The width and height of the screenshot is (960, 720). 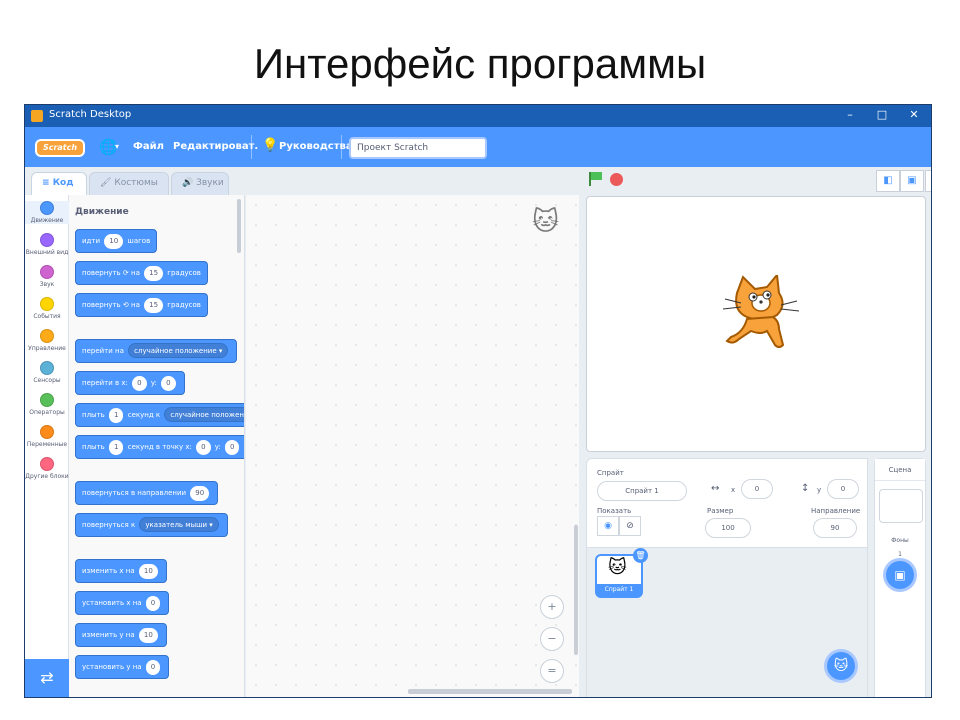 I want to click on workspace-vertical-scrollbar, so click(x=576, y=590).